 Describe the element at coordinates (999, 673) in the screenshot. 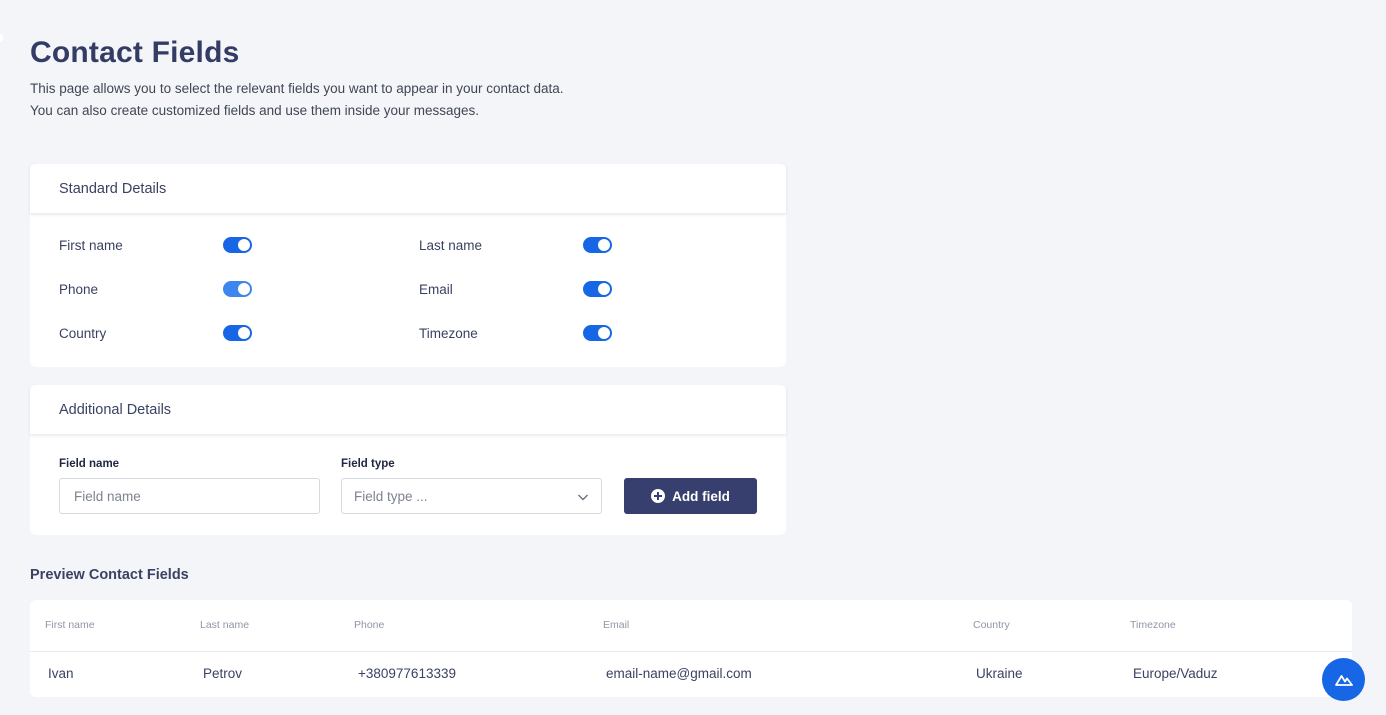

I see `table-cell: Ukraine` at that location.